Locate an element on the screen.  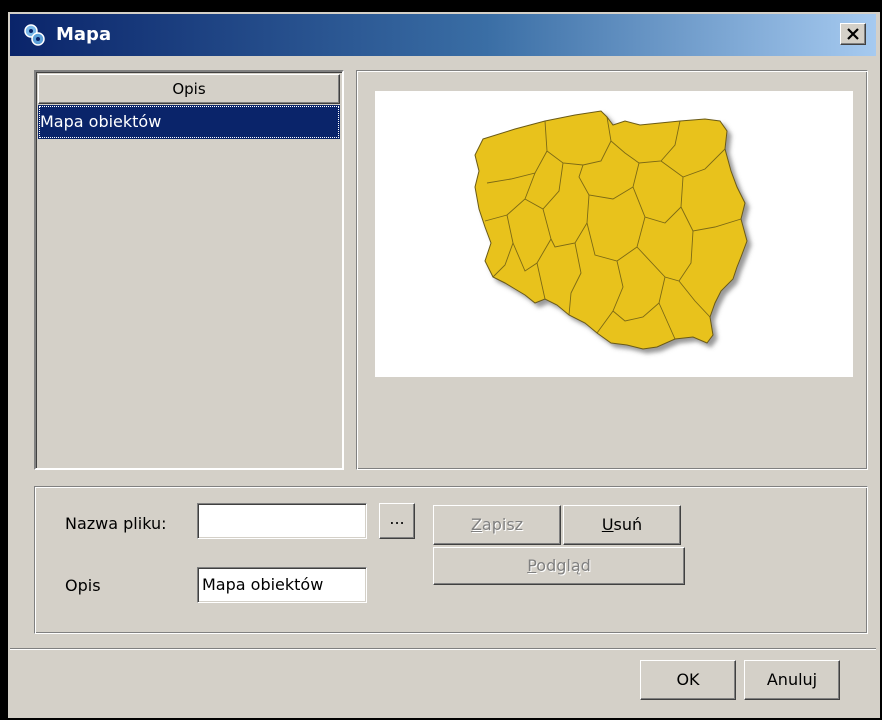
preview-button-hotkey: P is located at coordinates (532, 565).